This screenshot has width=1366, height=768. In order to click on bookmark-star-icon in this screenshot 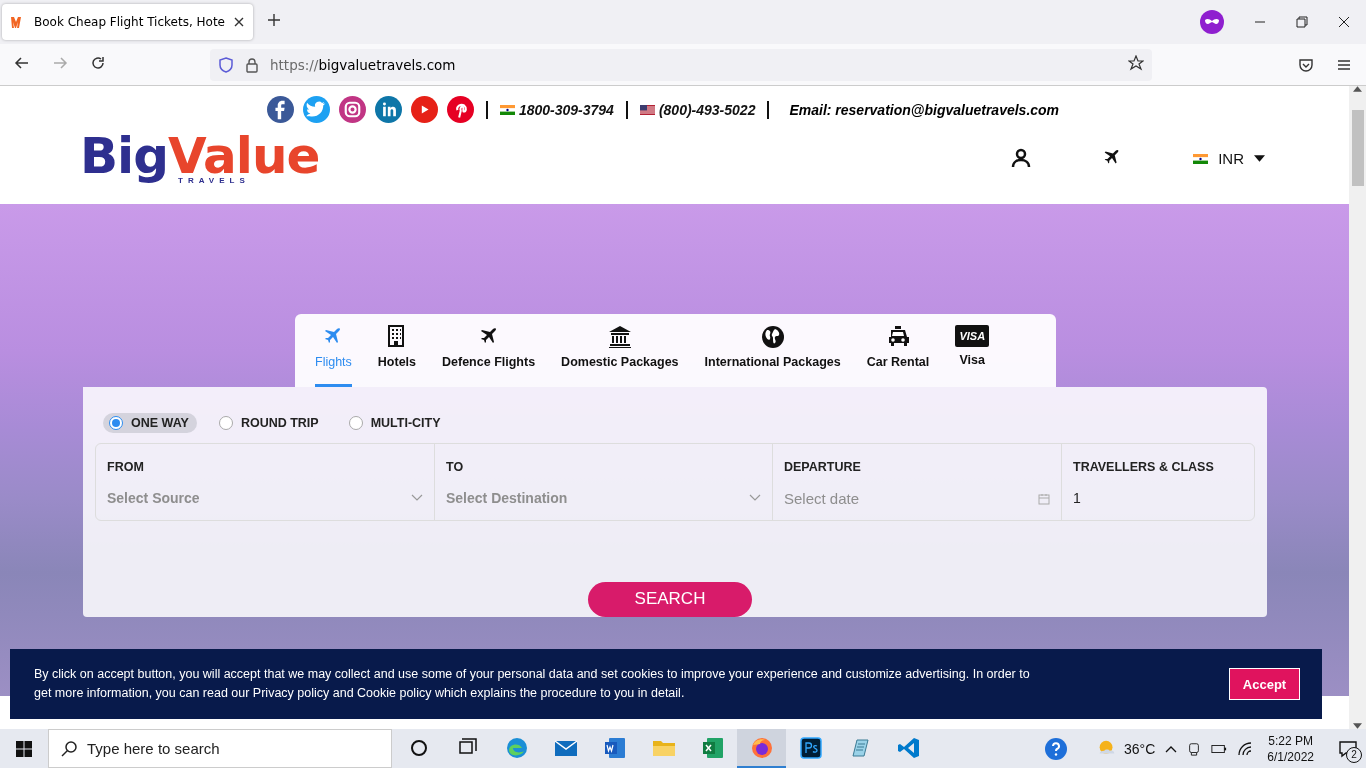, I will do `click(1136, 63)`.